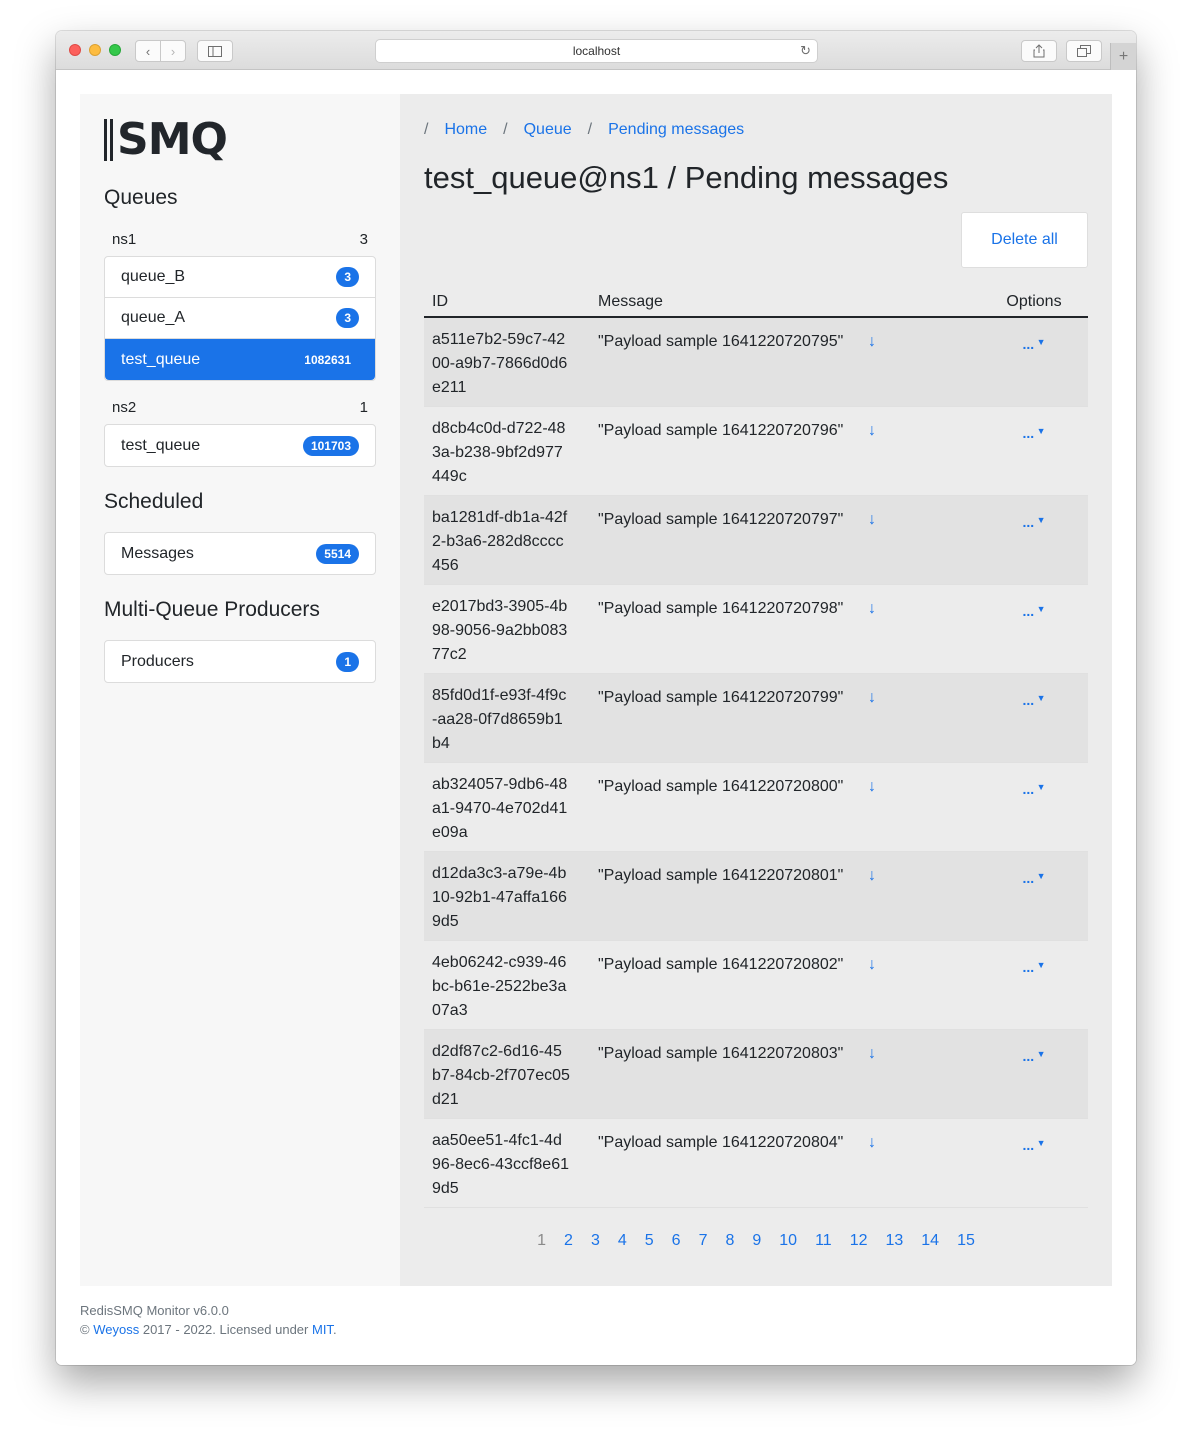  I want to click on page-link-6: 6, so click(676, 1241).